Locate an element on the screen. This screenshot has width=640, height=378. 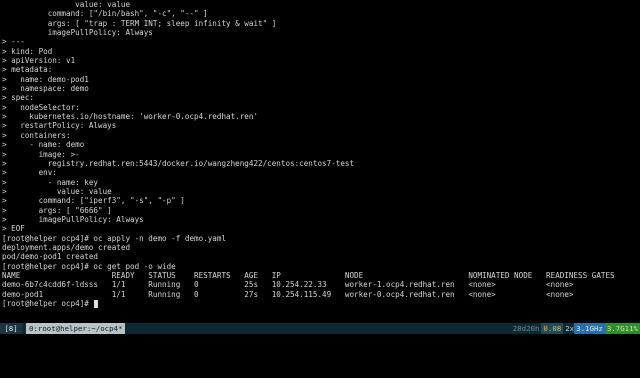
terminal-line: imagePullPolicy: Always is located at coordinates (320, 32).